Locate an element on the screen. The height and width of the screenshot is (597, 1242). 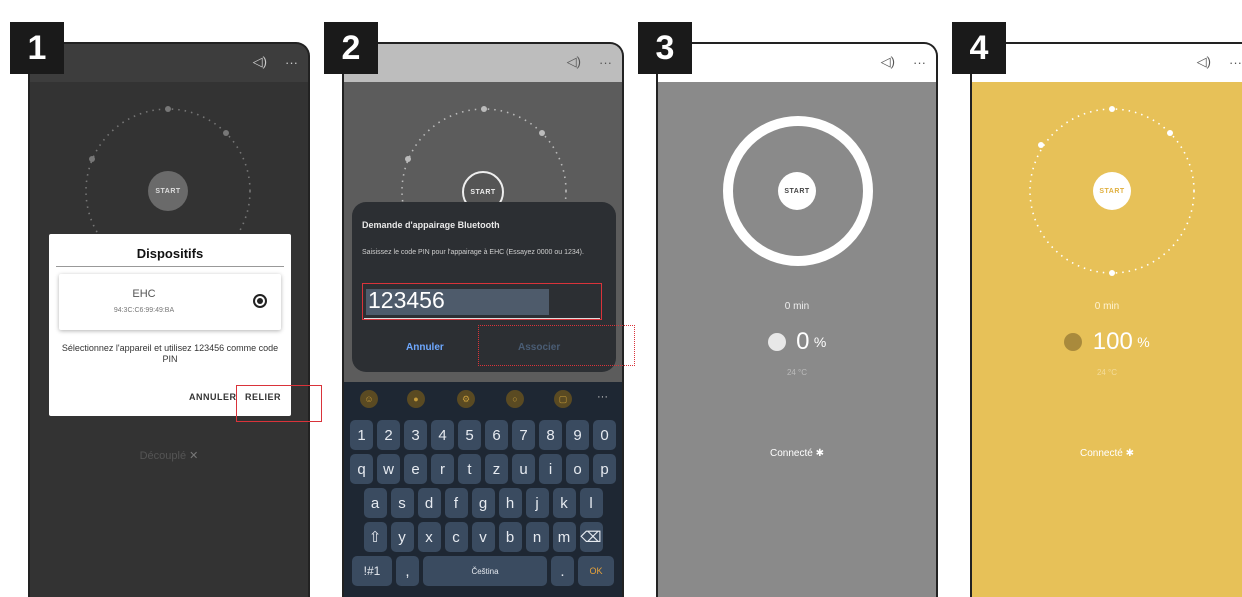
more-icon: ··· is located at coordinates (602, 397).